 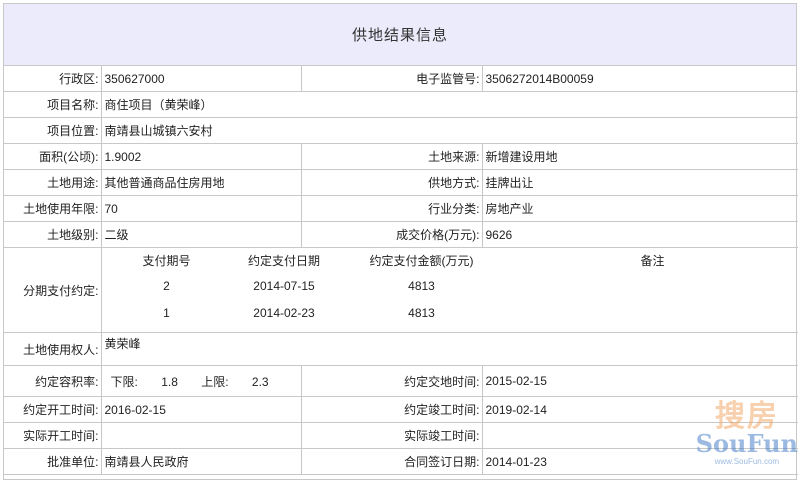 I want to click on row-location: 项目位置: 南靖县山城镇六安村, so click(x=401, y=130).